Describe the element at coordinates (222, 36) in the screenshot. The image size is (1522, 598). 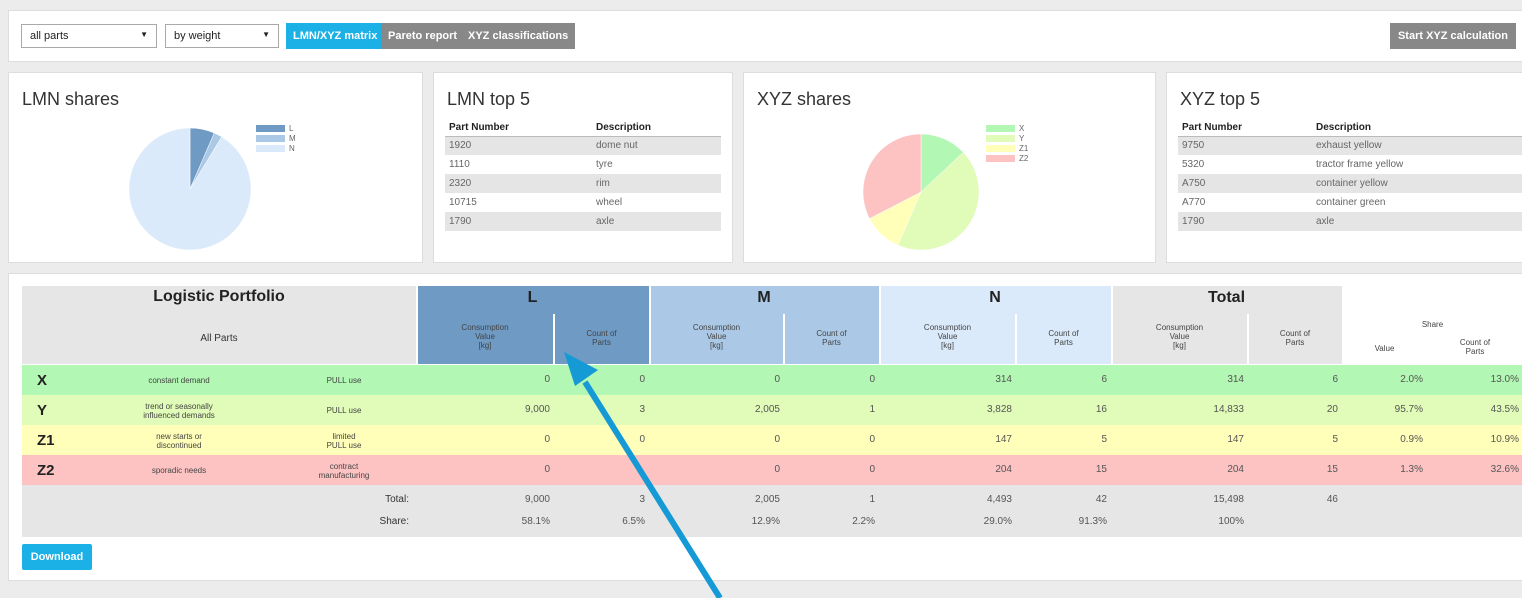
I see `sort-select: by weight ▼` at that location.